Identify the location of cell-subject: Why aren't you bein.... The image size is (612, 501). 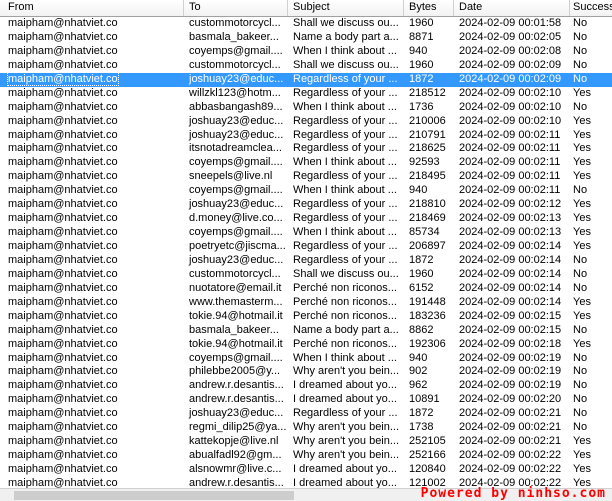
(346, 455).